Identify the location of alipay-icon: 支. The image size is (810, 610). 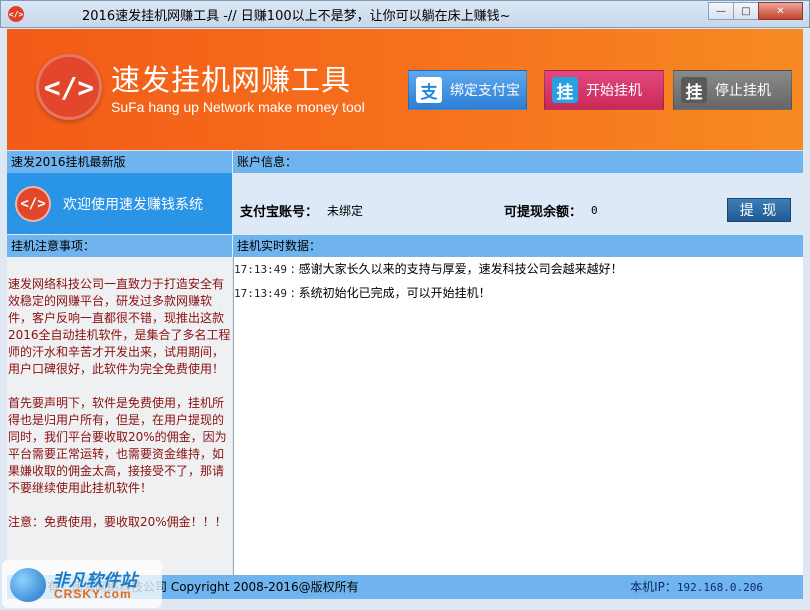
(429, 90).